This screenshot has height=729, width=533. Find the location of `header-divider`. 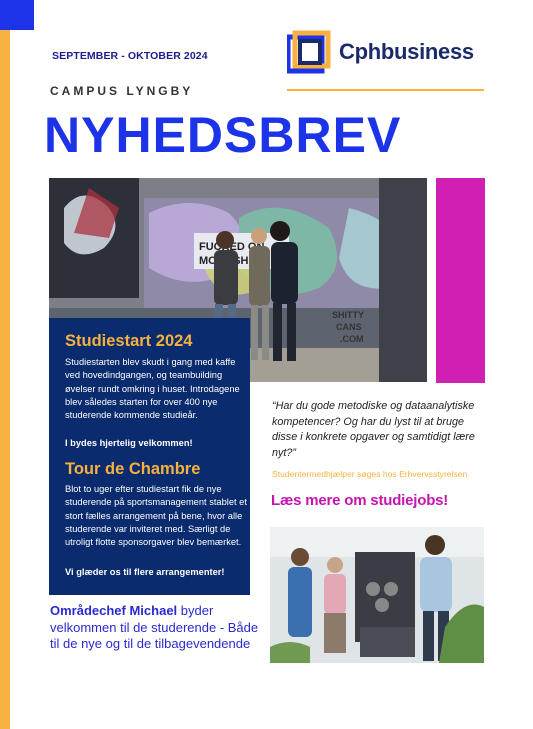

header-divider is located at coordinates (385, 90).